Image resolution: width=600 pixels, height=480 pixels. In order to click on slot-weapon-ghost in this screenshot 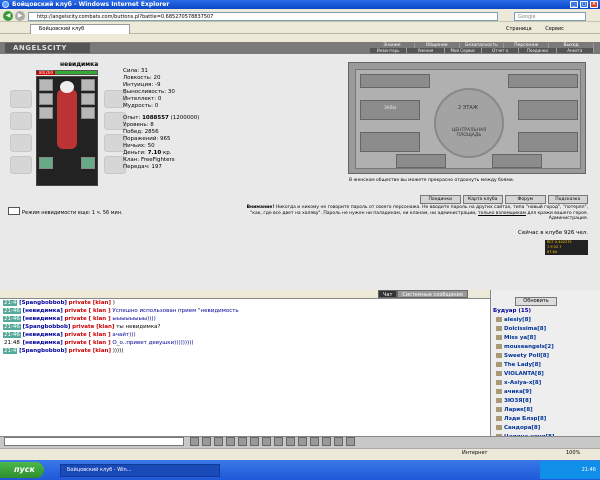, I will do `click(21, 143)`.